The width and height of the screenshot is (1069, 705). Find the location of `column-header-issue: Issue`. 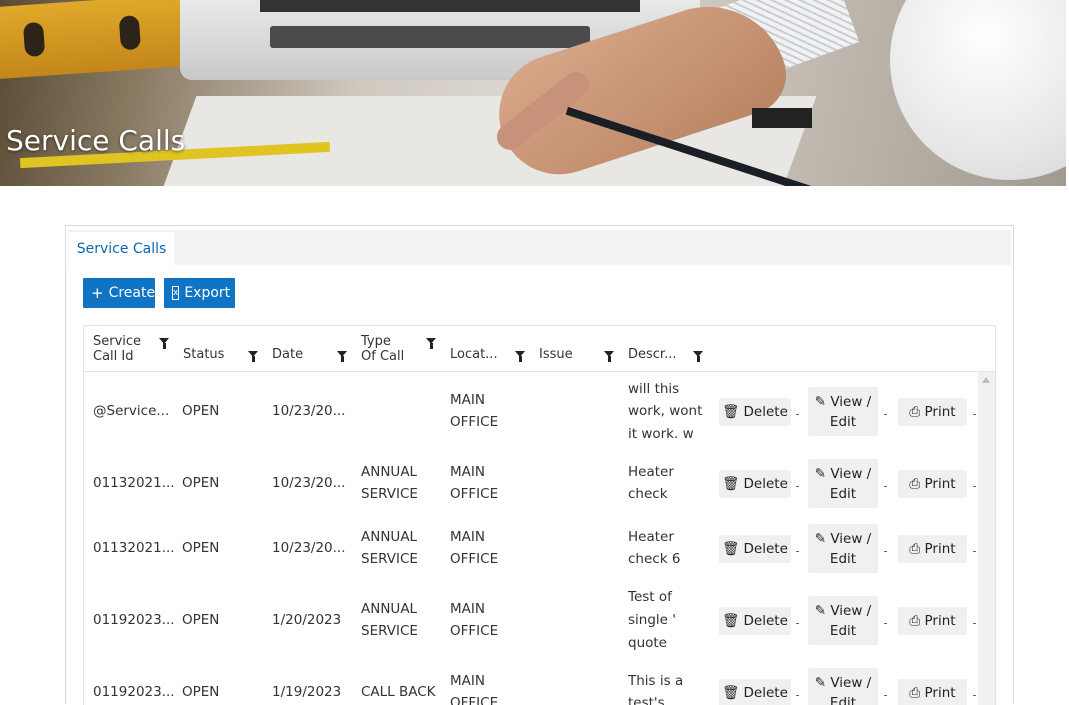

column-header-issue: Issue is located at coordinates (556, 354).